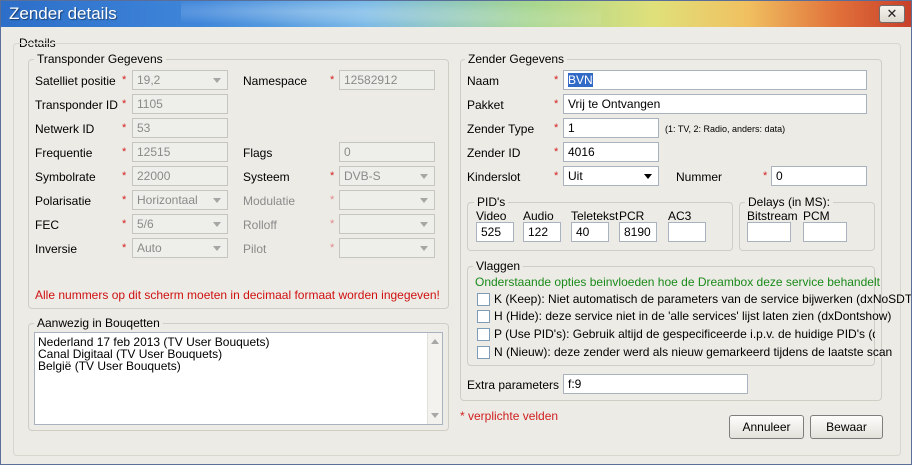  I want to click on rolloff-select, so click(387, 224).